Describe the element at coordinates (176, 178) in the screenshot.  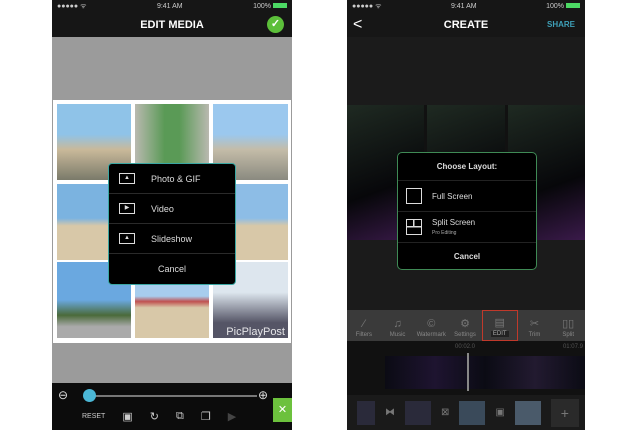
I see `menu-label: Photo & GIF` at that location.